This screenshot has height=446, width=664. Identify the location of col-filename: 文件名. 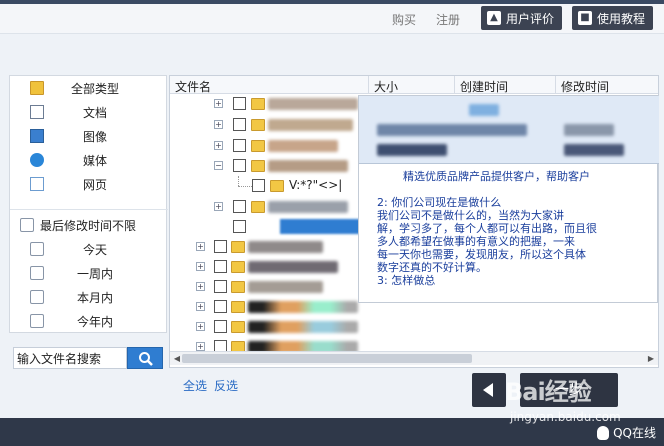
(193, 86).